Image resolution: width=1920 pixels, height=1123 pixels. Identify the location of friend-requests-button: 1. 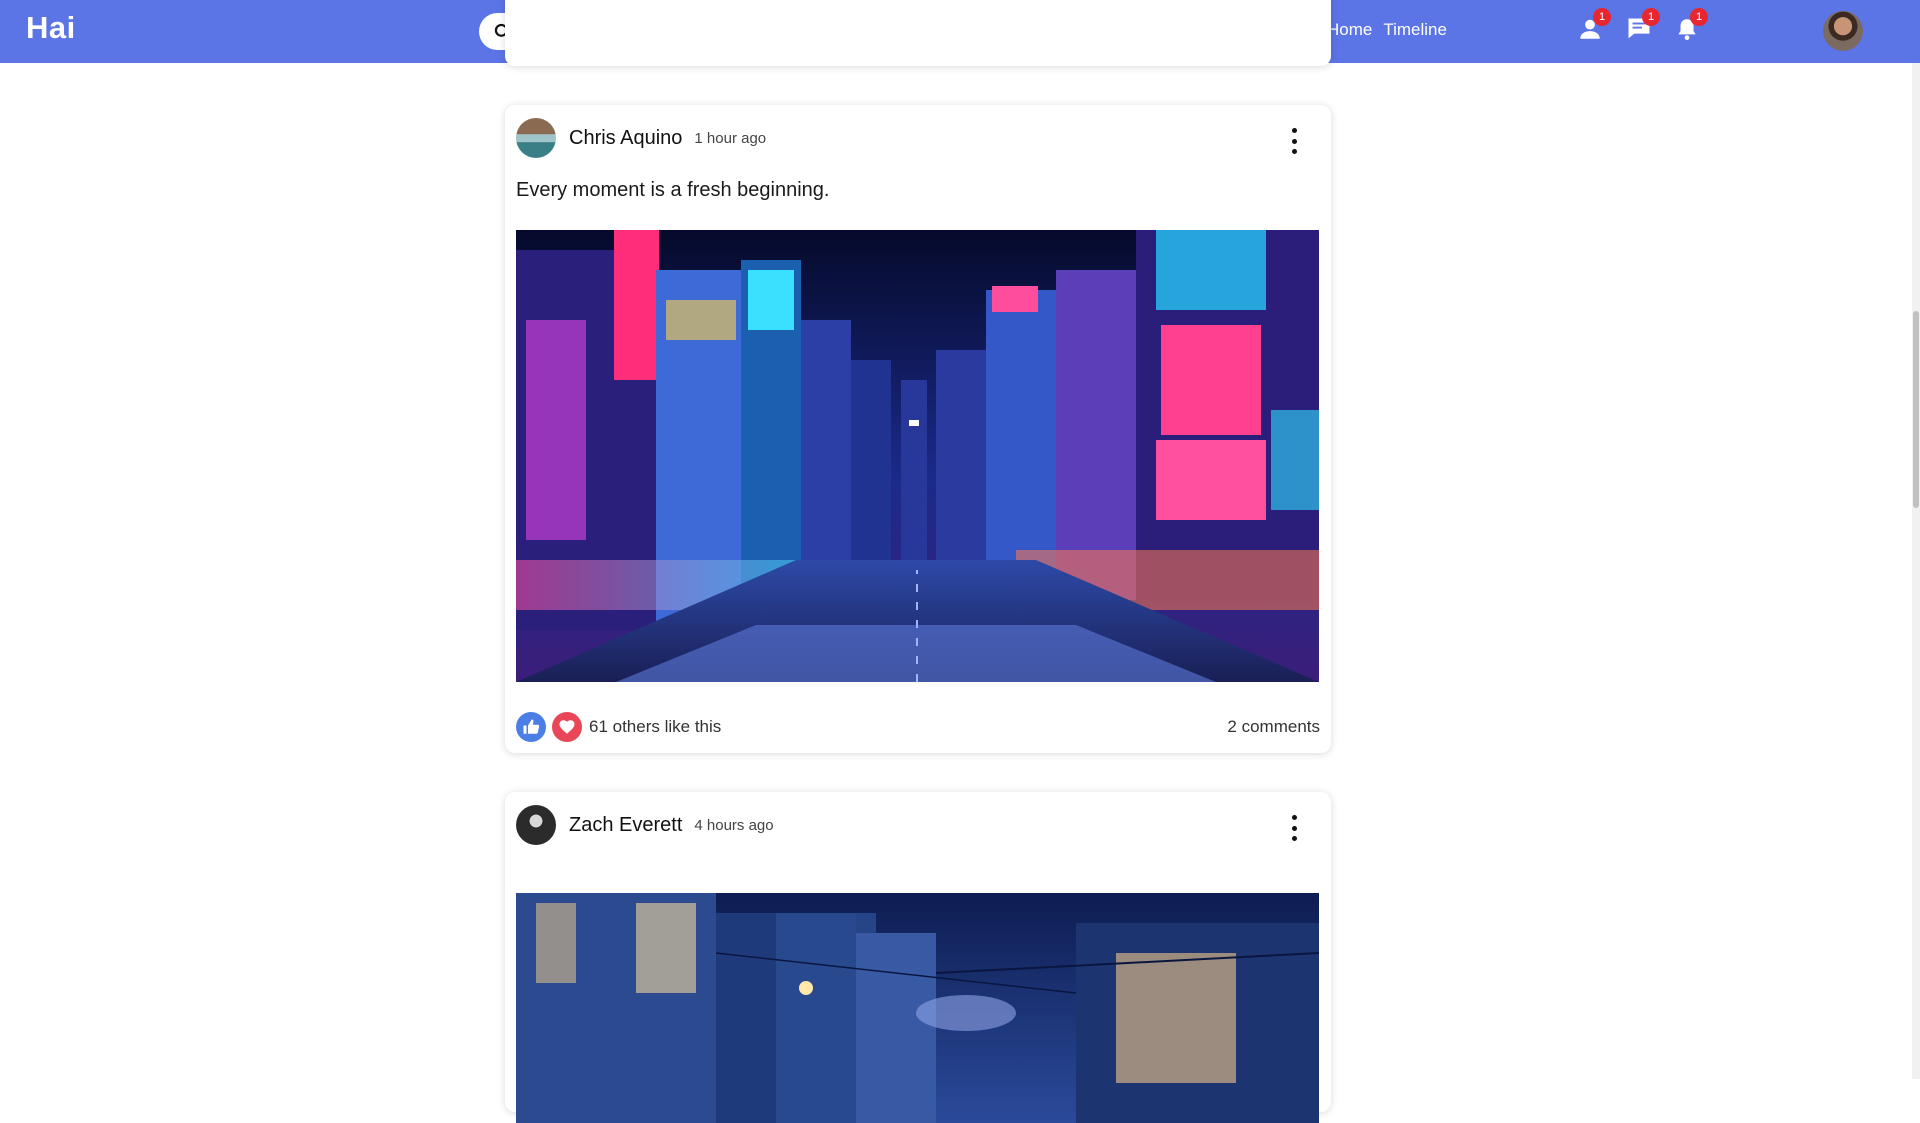
(1593, 26).